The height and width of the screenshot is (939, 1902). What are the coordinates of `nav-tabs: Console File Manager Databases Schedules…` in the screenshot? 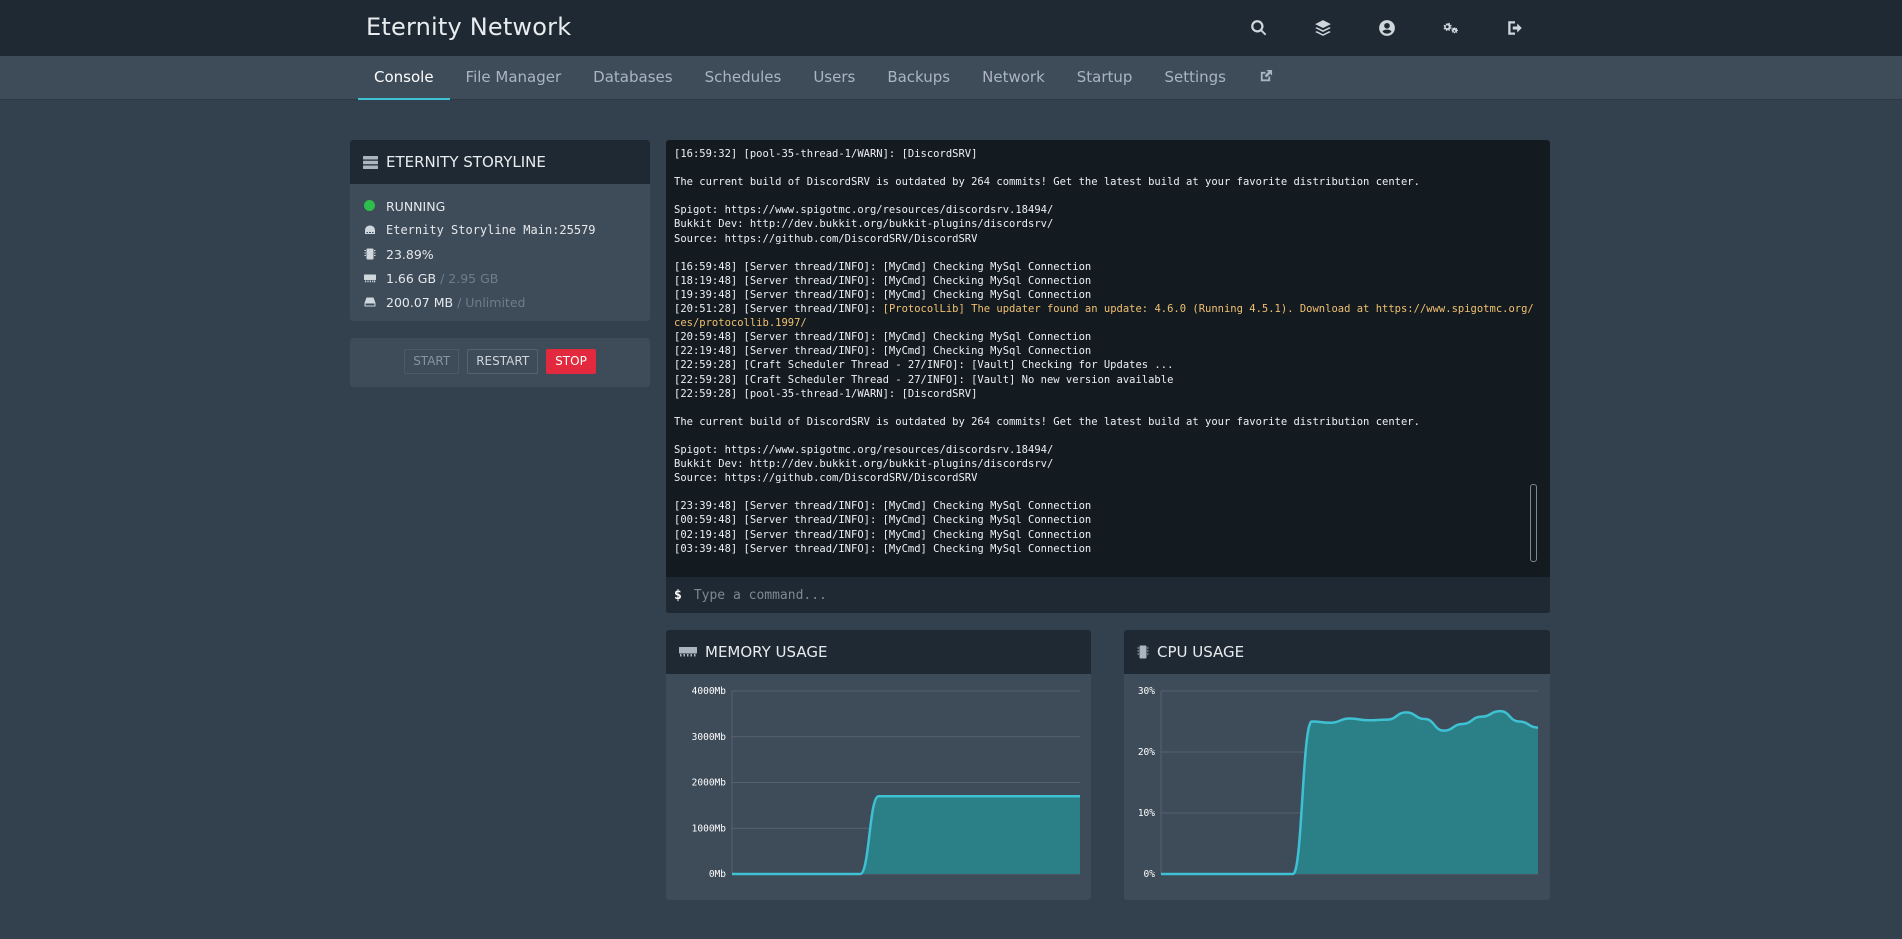 It's located at (823, 78).